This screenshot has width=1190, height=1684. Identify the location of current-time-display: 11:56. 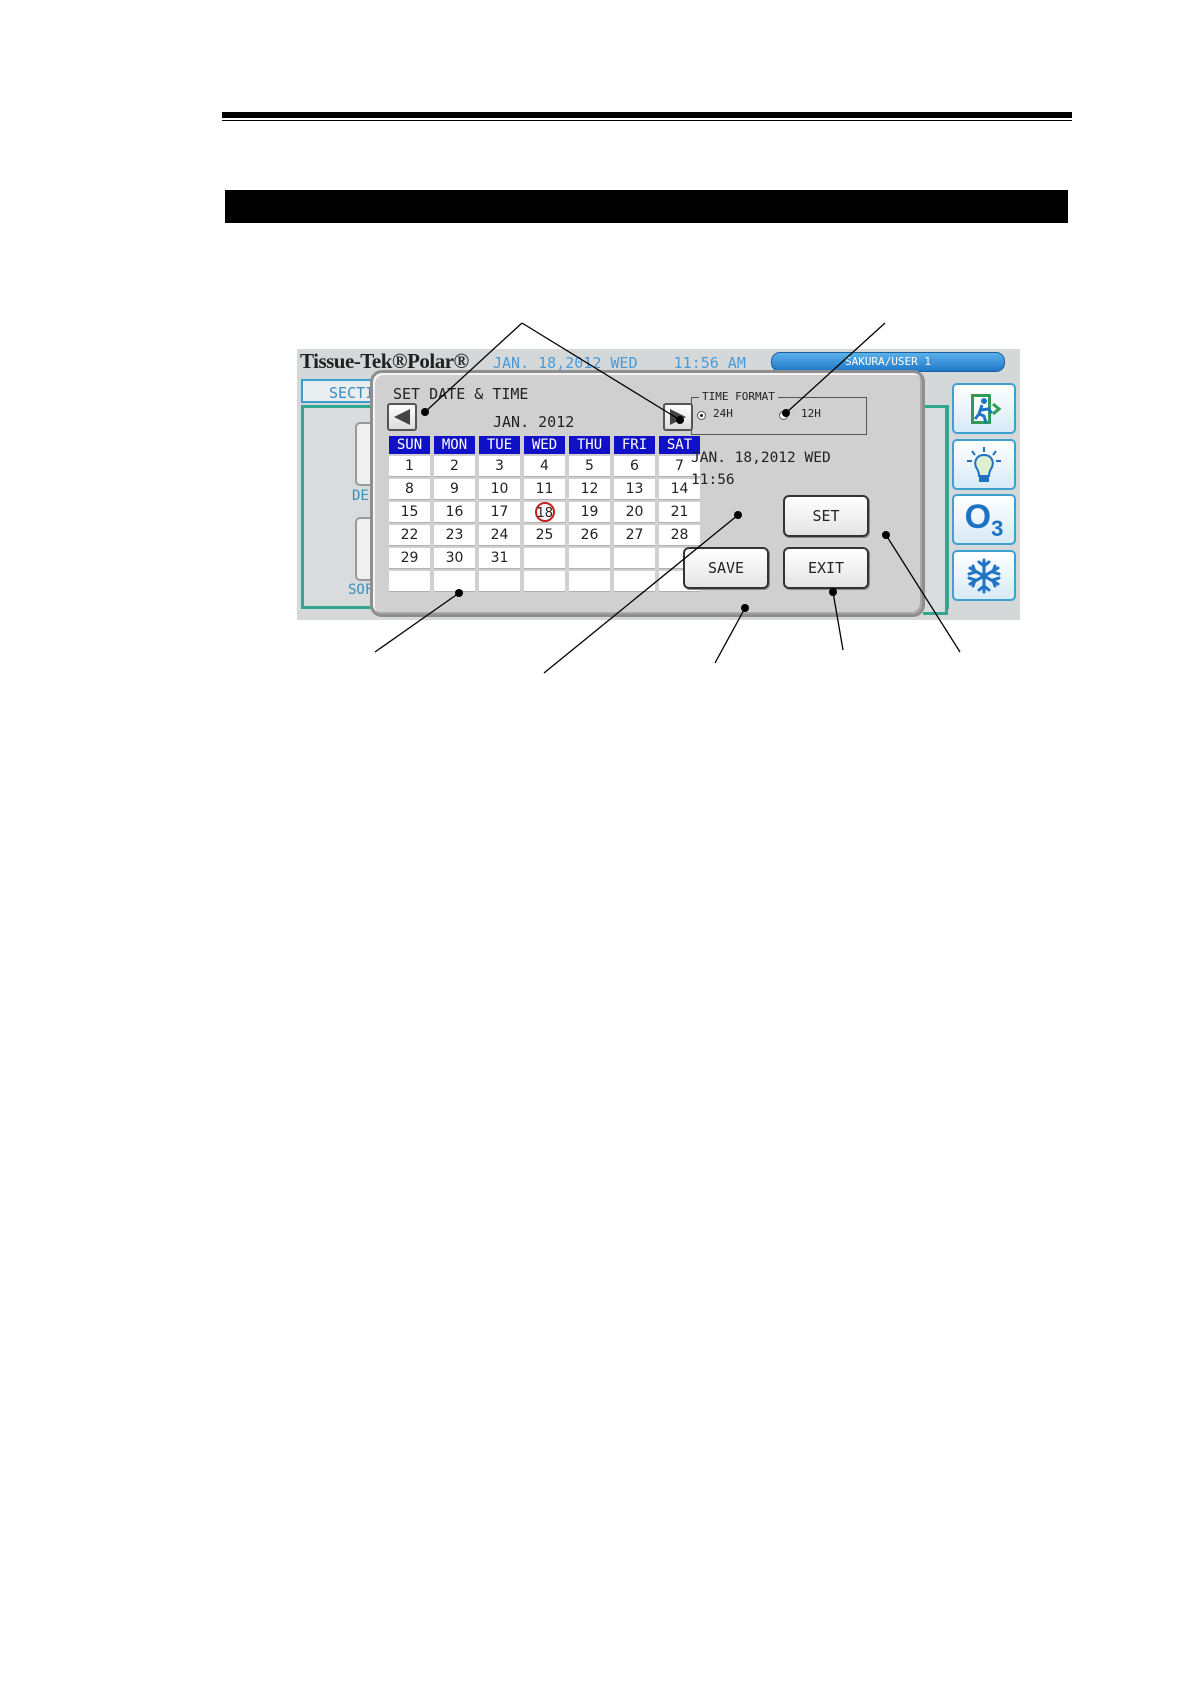
(713, 480).